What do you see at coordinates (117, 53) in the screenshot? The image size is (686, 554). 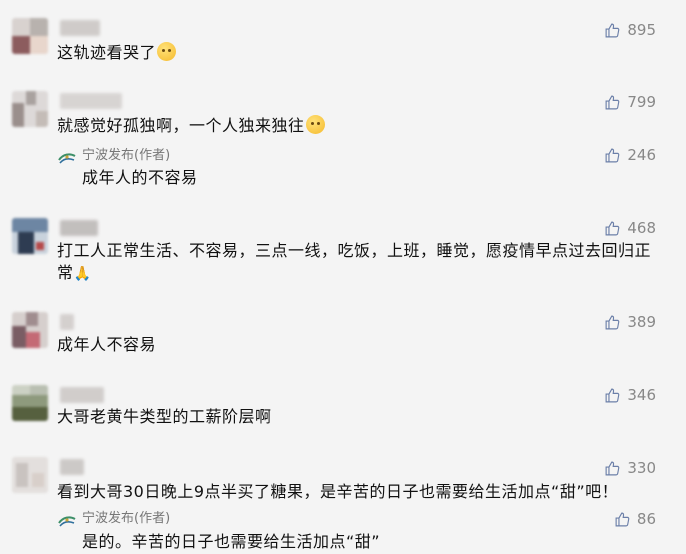 I see `comment-text: 这轨迹看哭了` at bounding box center [117, 53].